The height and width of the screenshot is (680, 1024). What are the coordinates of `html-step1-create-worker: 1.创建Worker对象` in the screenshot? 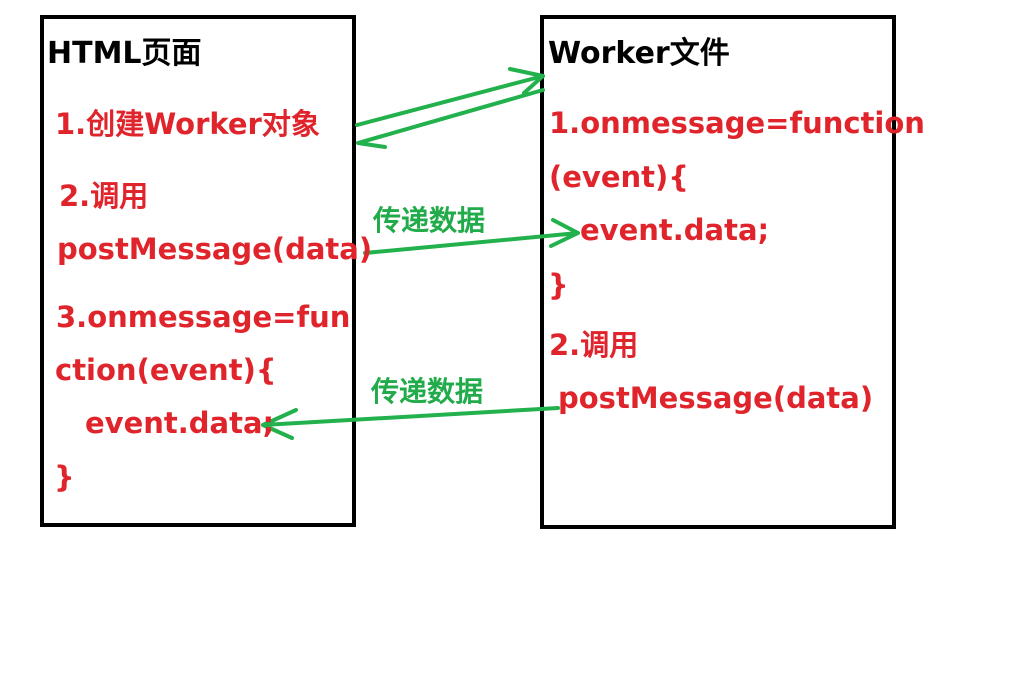 It's located at (187, 124).